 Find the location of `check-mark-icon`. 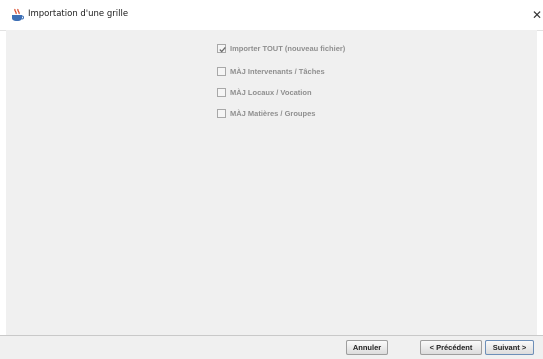

check-mark-icon is located at coordinates (222, 49).